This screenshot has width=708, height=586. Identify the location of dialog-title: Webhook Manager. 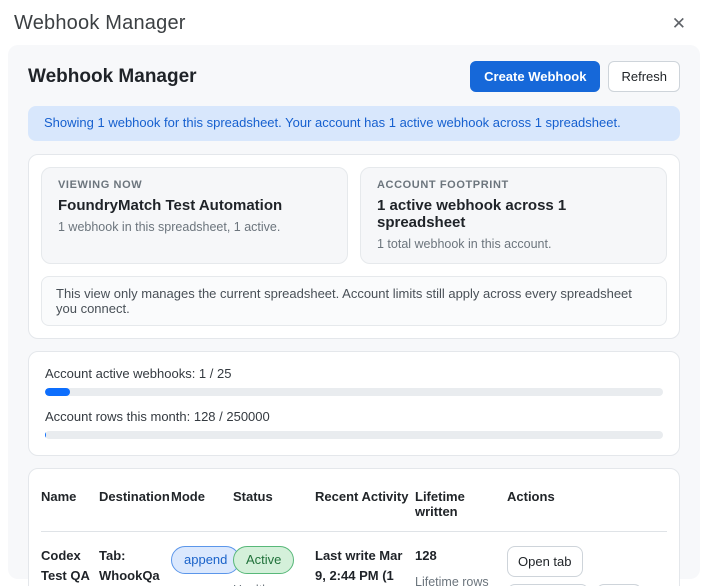
(100, 23).